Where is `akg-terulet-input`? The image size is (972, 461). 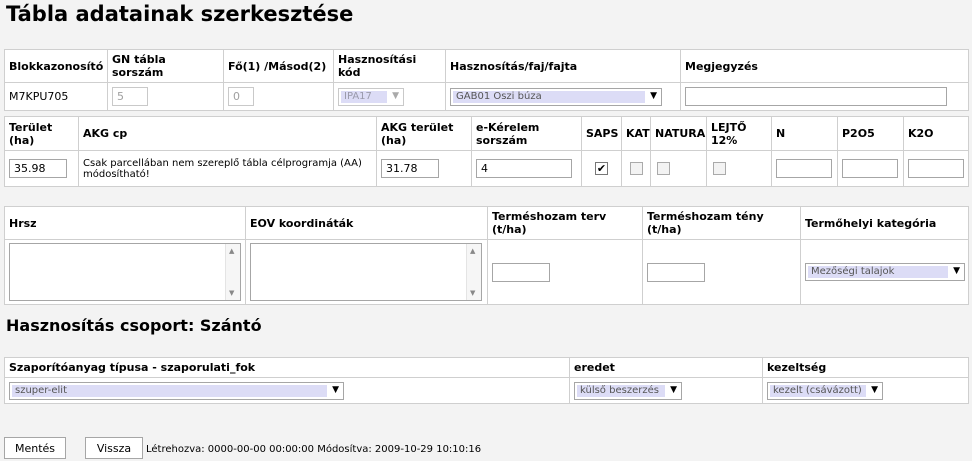 akg-terulet-input is located at coordinates (410, 168).